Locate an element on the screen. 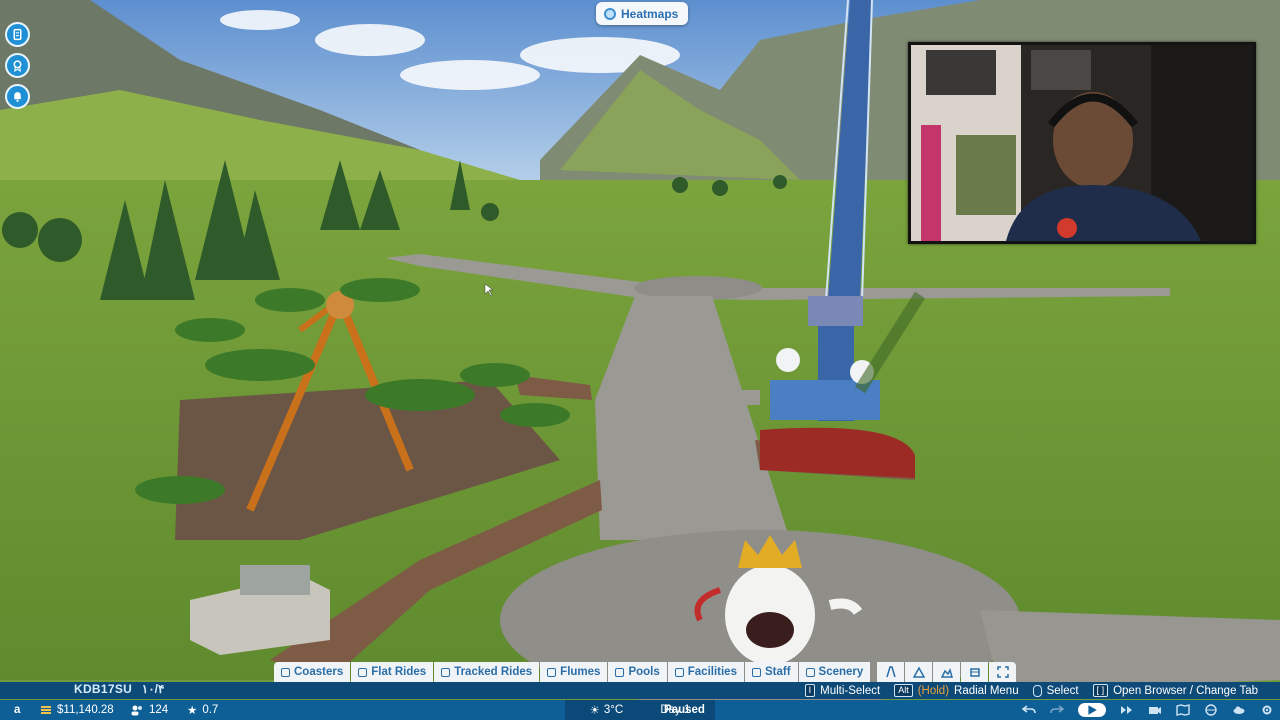 The width and height of the screenshot is (1280, 720). tab-label: Flumes is located at coordinates (580, 672).